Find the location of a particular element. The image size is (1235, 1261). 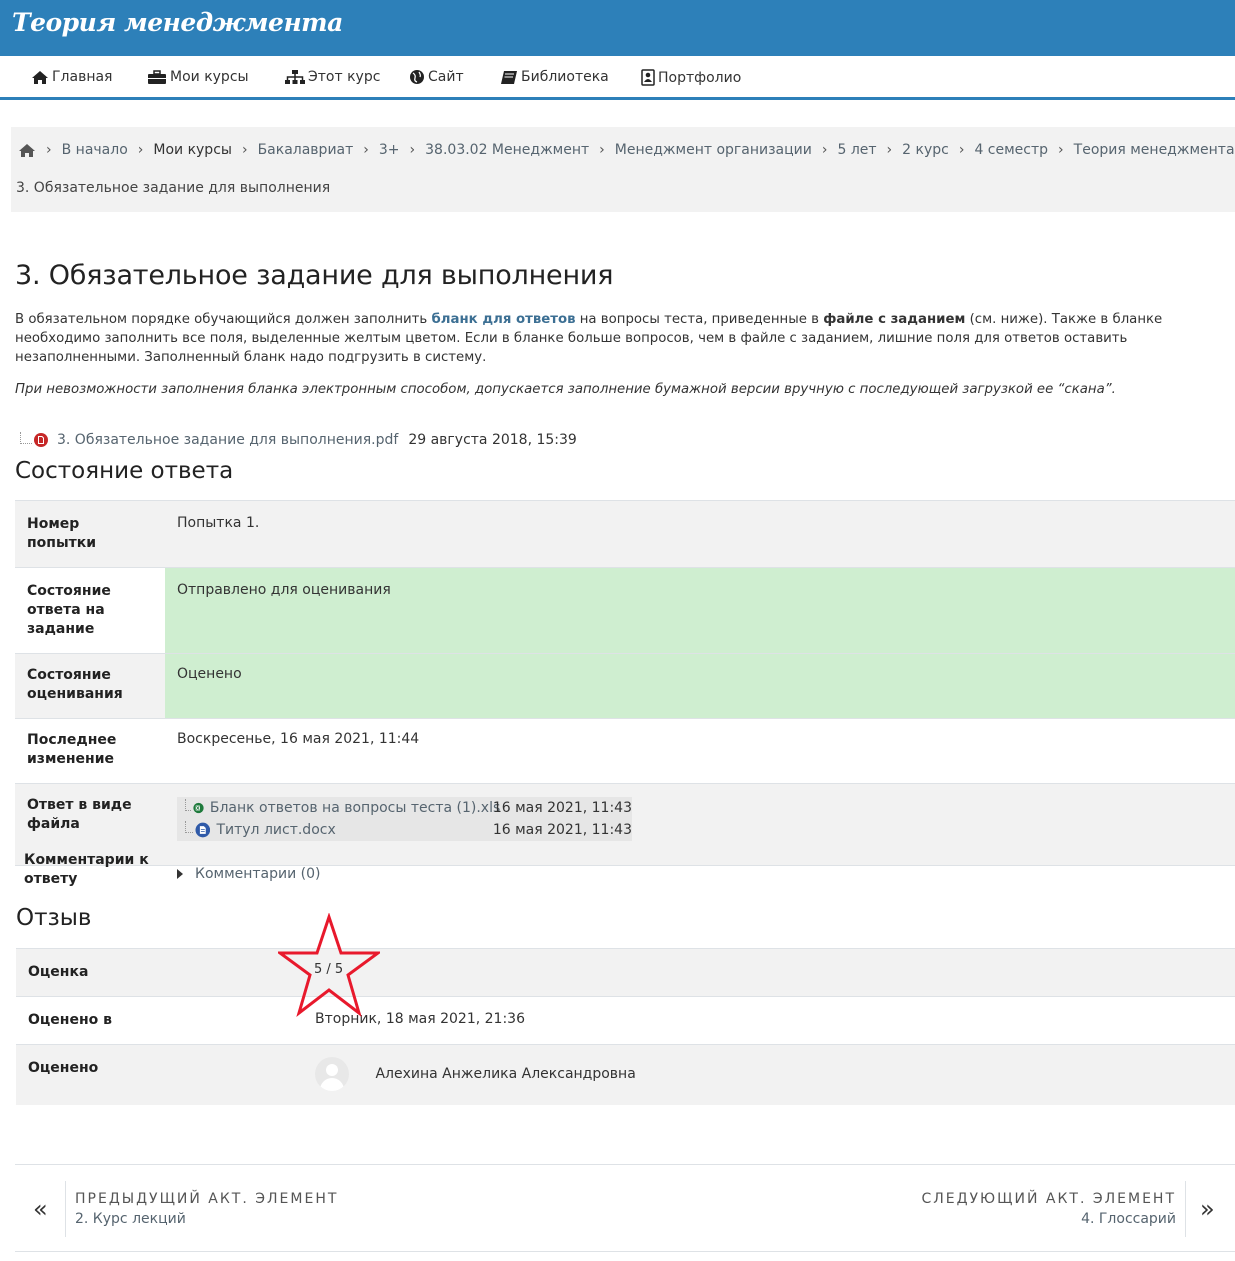

nav-site: Сайт is located at coordinates (436, 77).